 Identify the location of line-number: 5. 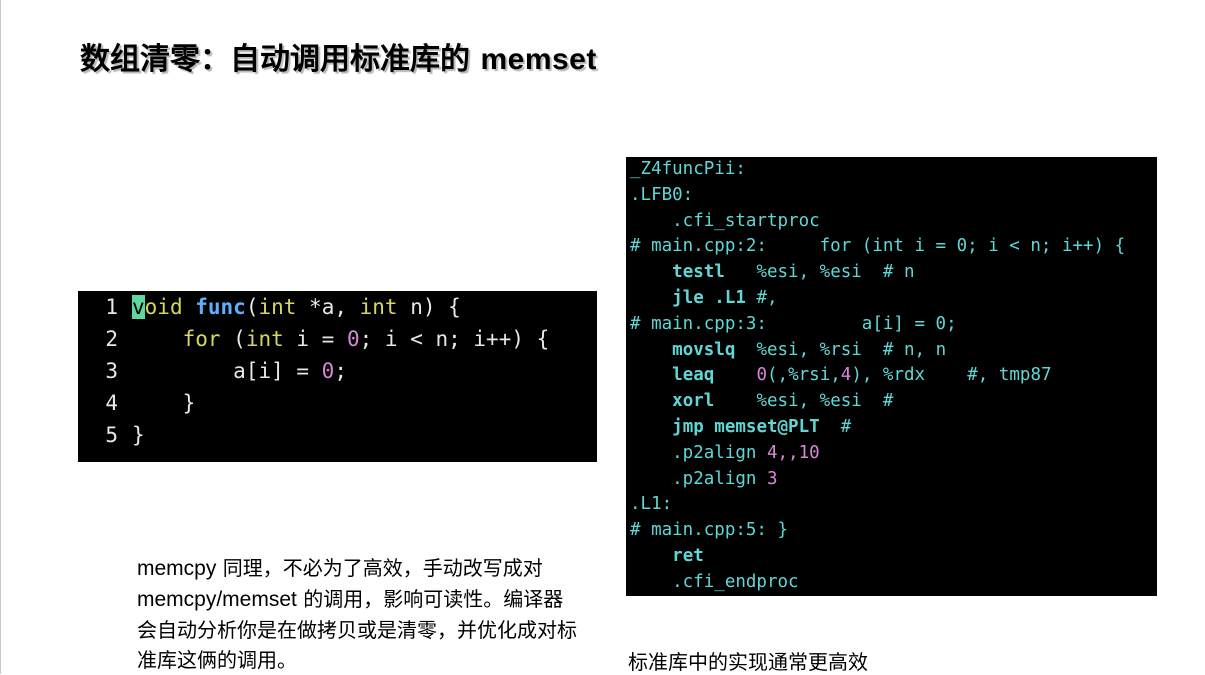
(98, 435).